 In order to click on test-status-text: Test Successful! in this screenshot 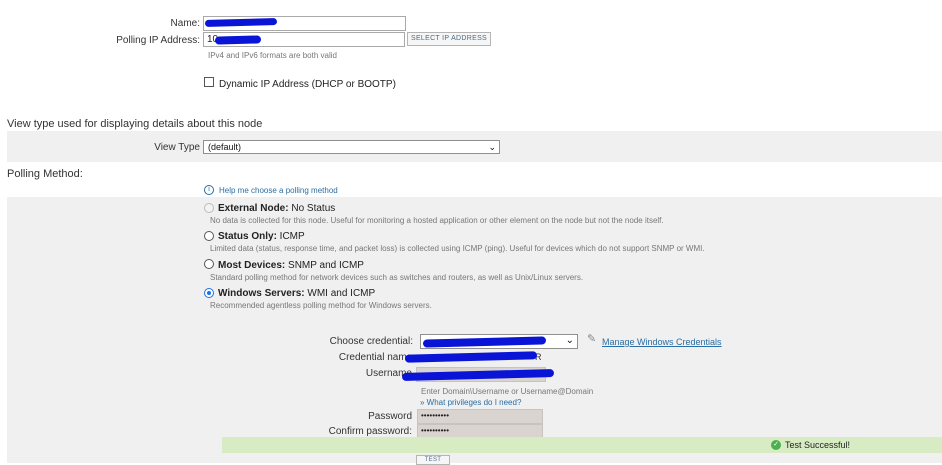, I will do `click(818, 445)`.